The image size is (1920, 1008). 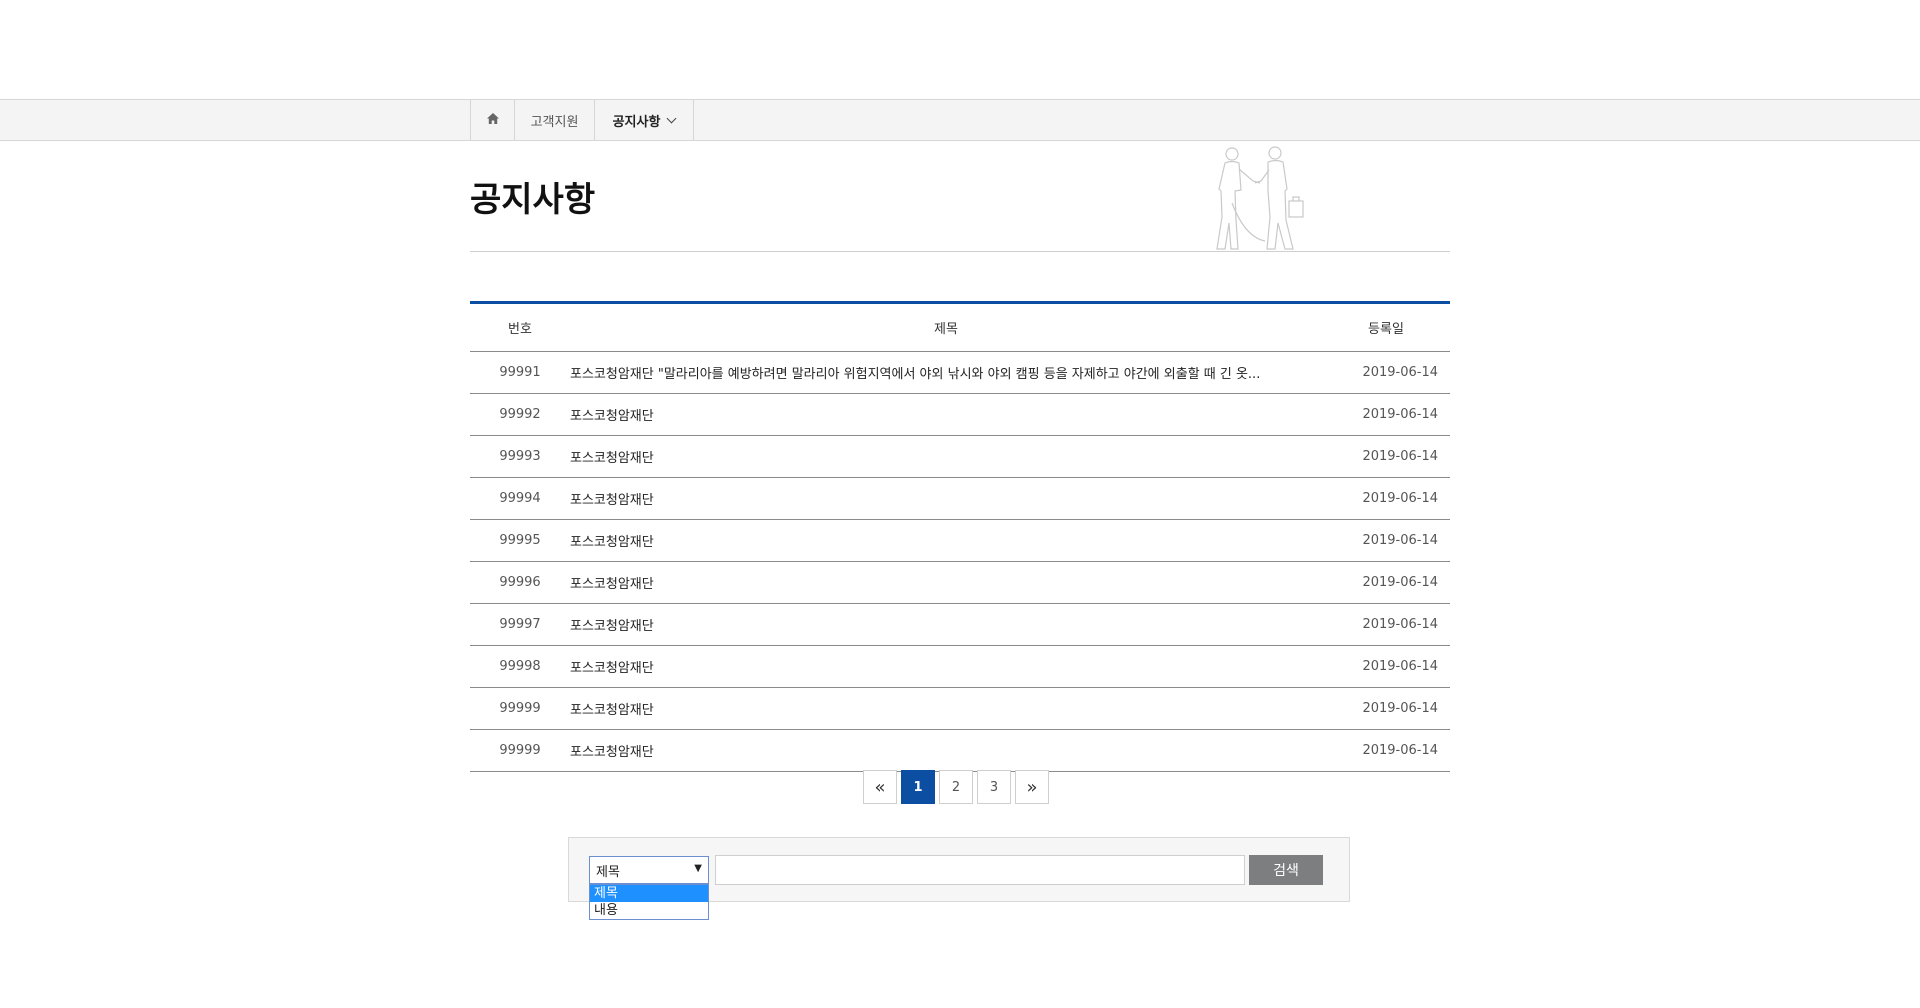 I want to click on breadcrumb-item-notice: 공지사항, so click(x=644, y=120).